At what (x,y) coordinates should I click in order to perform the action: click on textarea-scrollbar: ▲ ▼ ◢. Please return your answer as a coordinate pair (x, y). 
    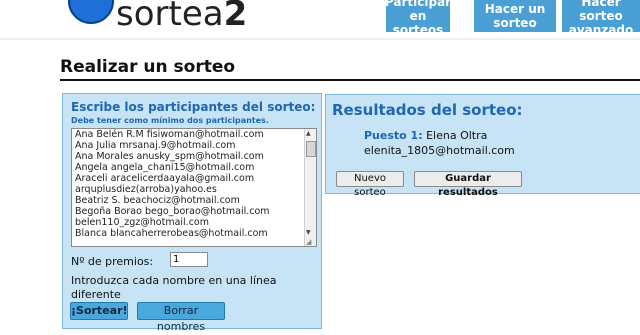
    Looking at the image, I should click on (310, 187).